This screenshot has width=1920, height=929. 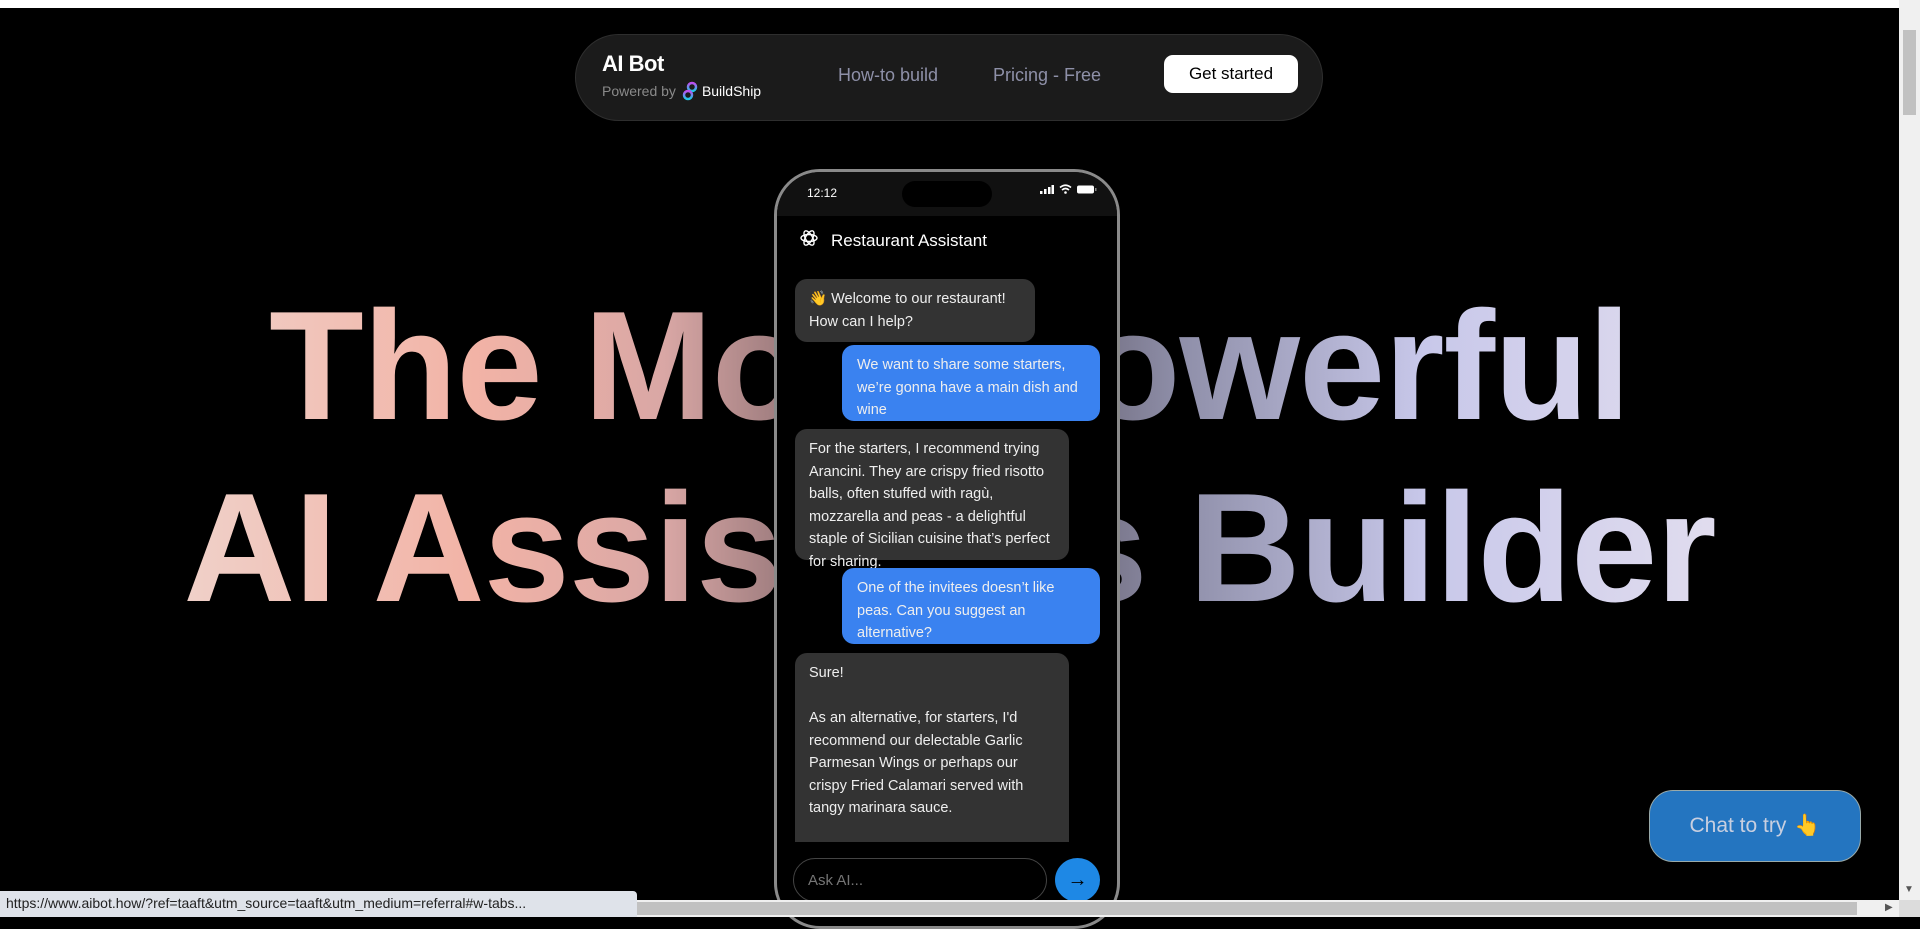 What do you see at coordinates (1909, 889) in the screenshot?
I see `scroll-down-arrow-icon: ▼` at bounding box center [1909, 889].